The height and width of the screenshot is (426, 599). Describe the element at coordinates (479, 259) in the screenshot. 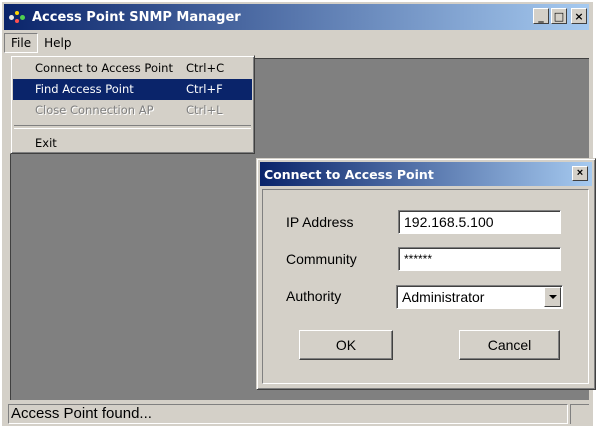

I see `community-input: ******` at that location.